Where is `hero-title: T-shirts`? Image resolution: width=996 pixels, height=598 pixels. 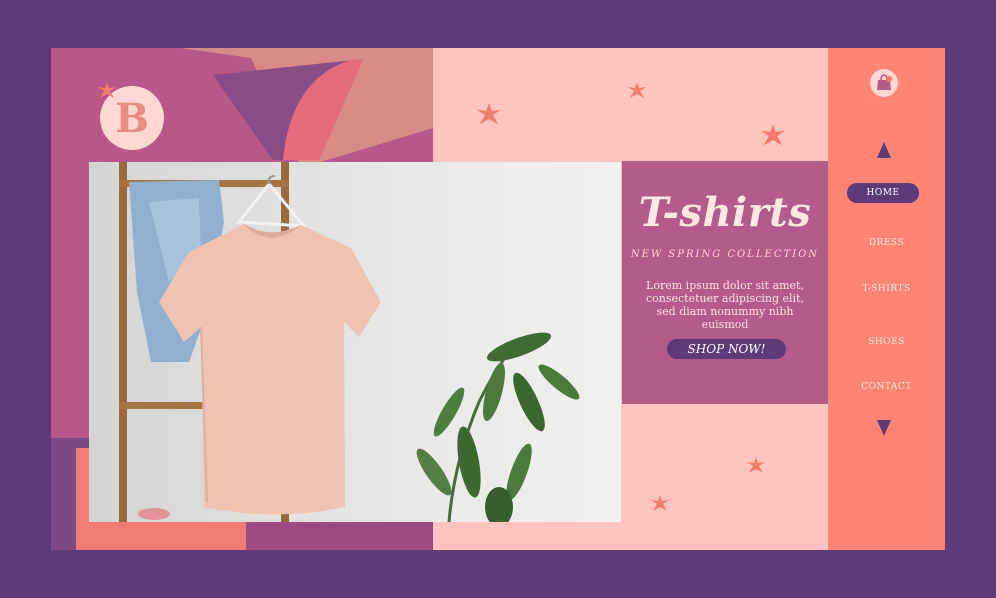
hero-title: T-shirts is located at coordinates (725, 212).